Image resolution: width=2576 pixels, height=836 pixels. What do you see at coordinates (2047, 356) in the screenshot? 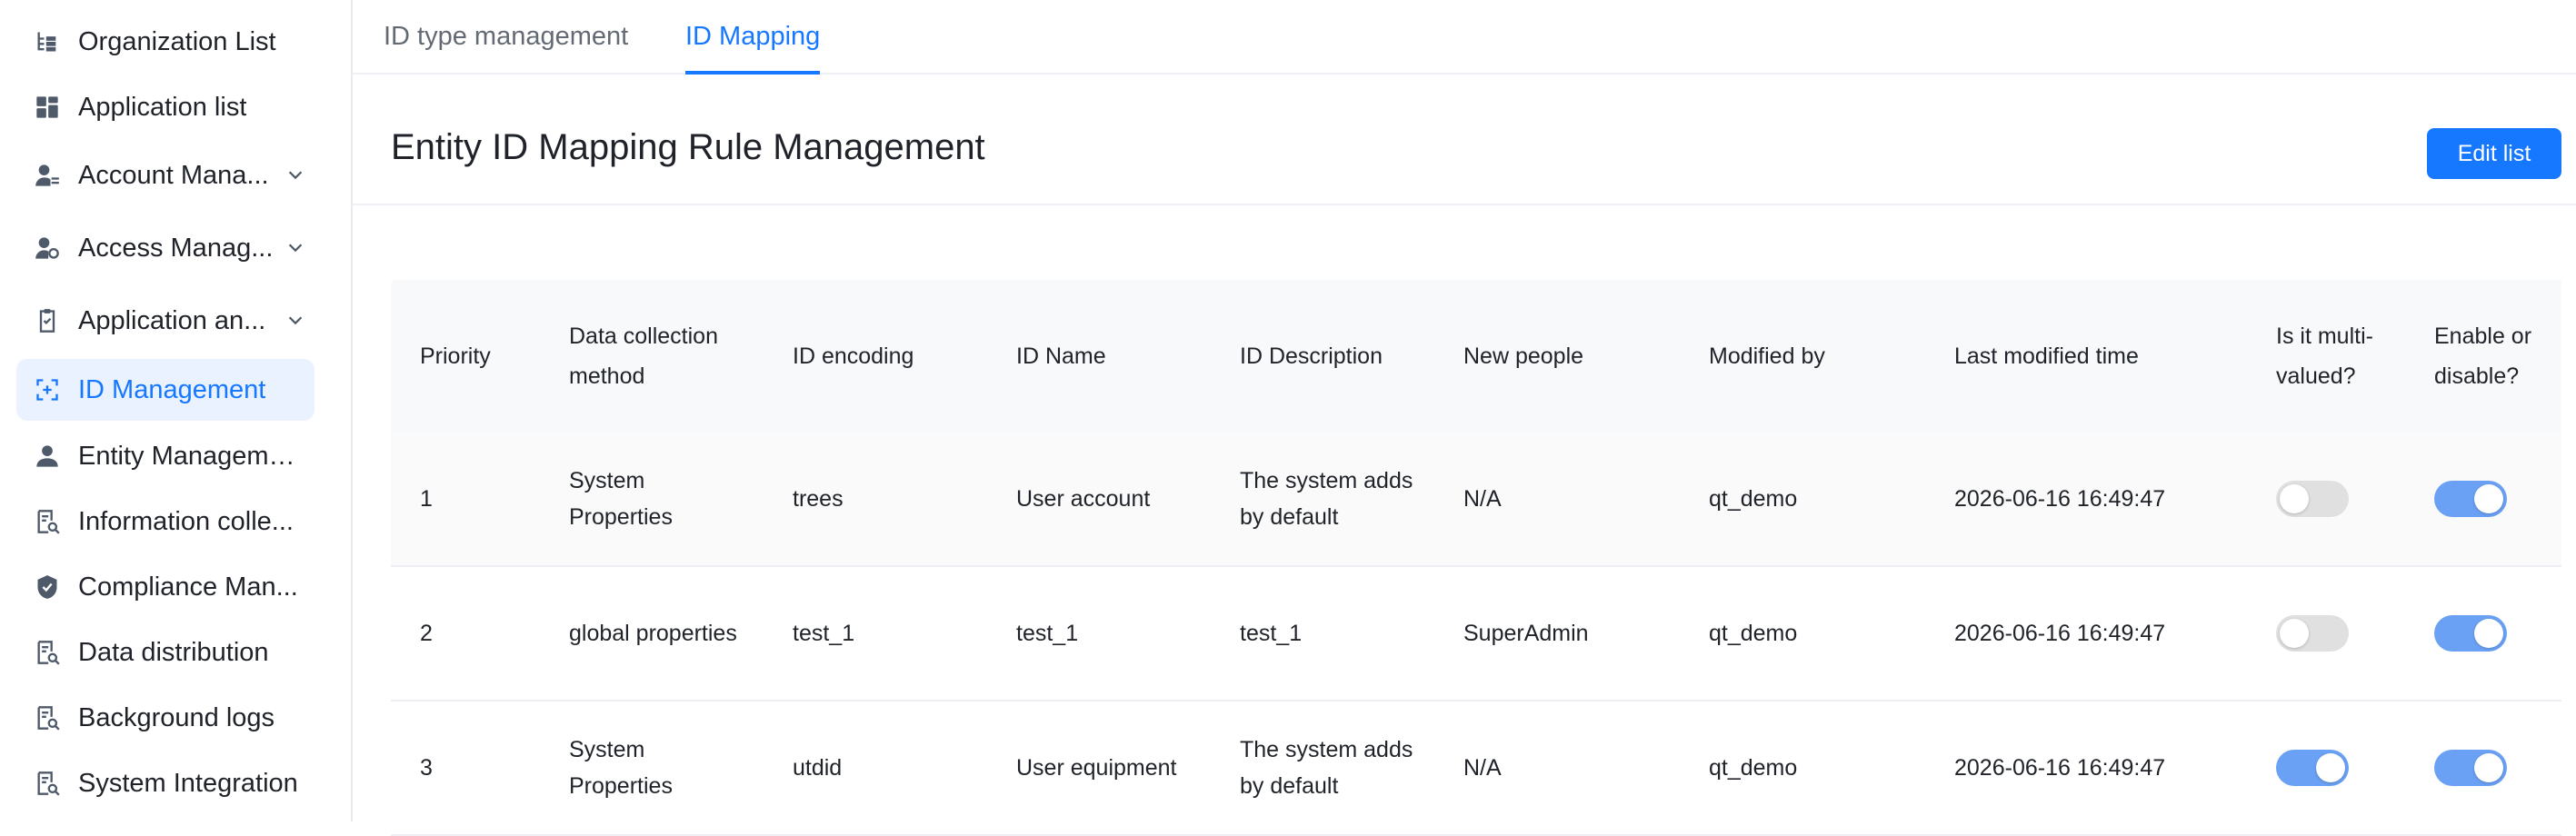
I see `column-header-last-modified-time: Last modified time` at bounding box center [2047, 356].